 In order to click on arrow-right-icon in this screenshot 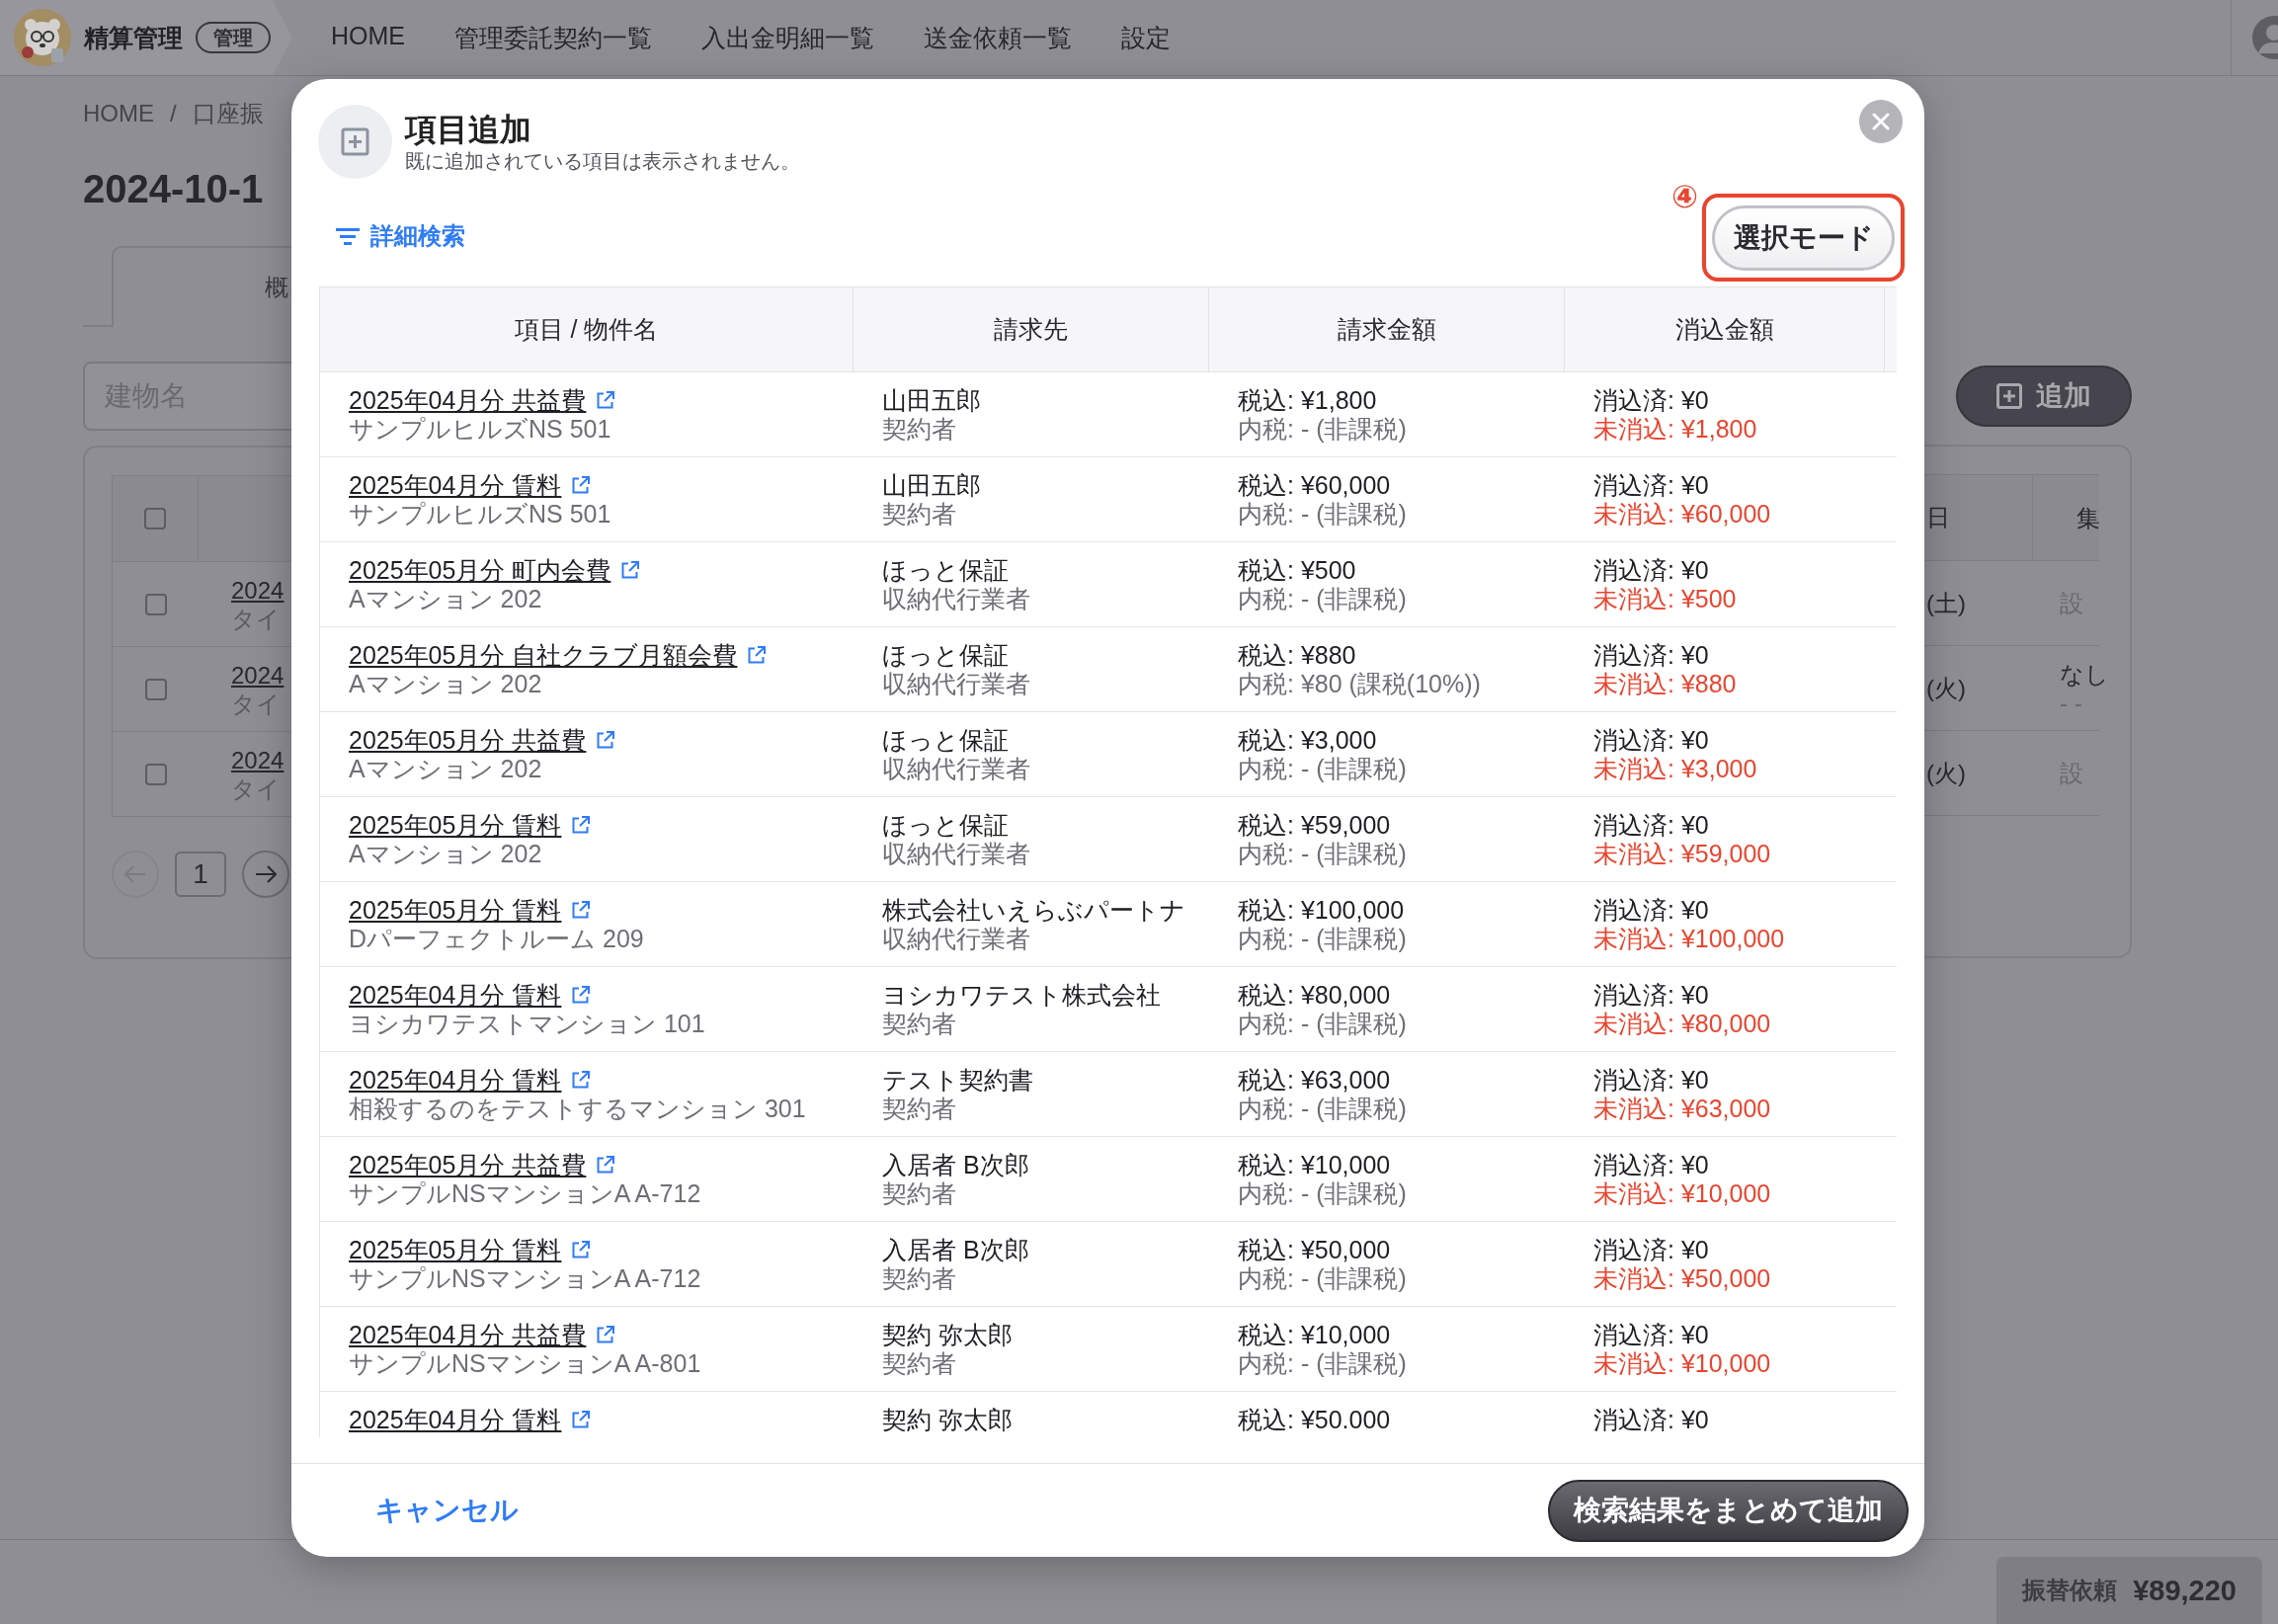, I will do `click(266, 874)`.